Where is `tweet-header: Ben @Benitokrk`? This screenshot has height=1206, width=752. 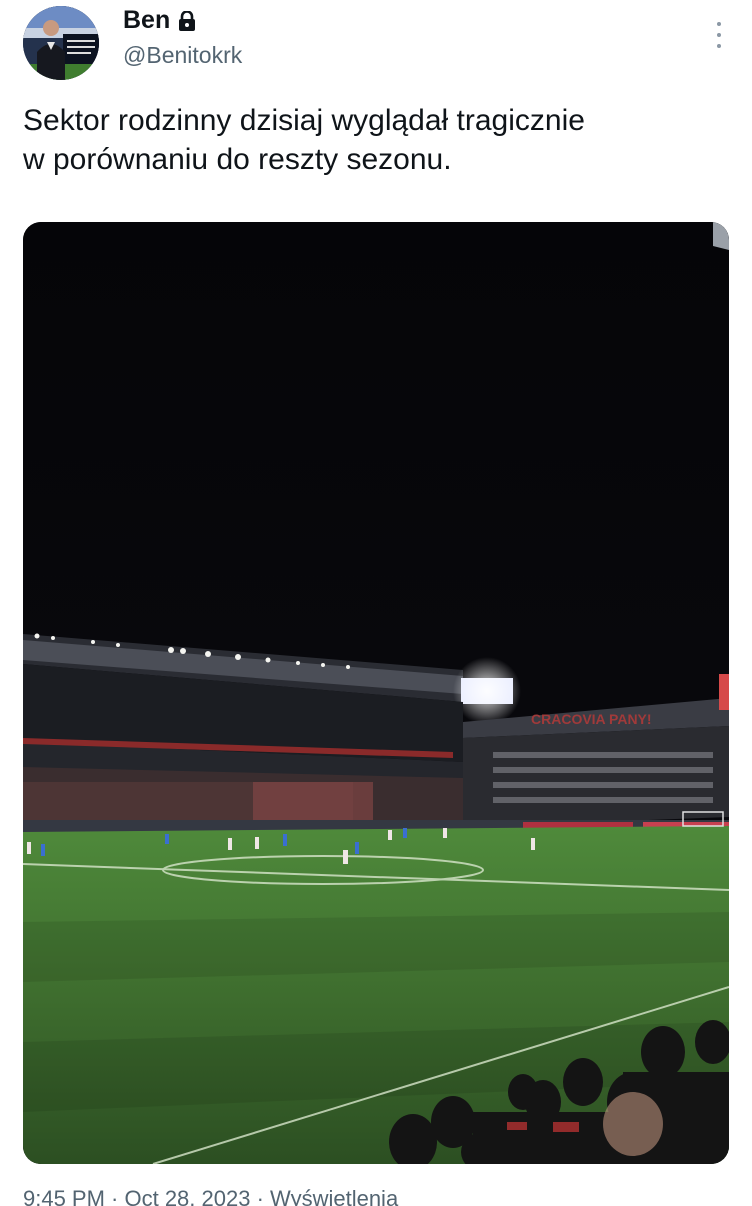
tweet-header: Ben @Benitokrk is located at coordinates (376, 45).